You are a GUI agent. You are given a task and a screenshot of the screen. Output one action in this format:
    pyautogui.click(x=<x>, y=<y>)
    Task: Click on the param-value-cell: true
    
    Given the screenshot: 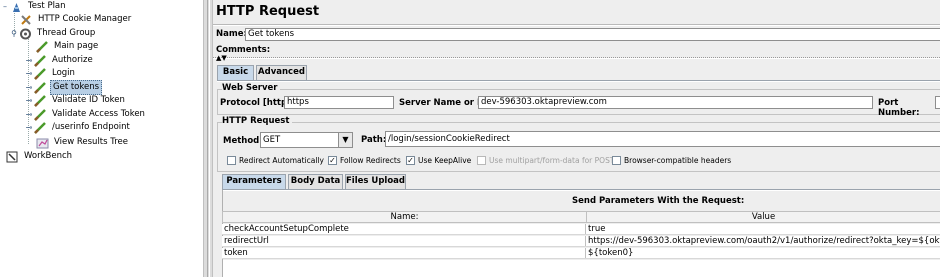 What is the action you would take?
    pyautogui.click(x=763, y=229)
    